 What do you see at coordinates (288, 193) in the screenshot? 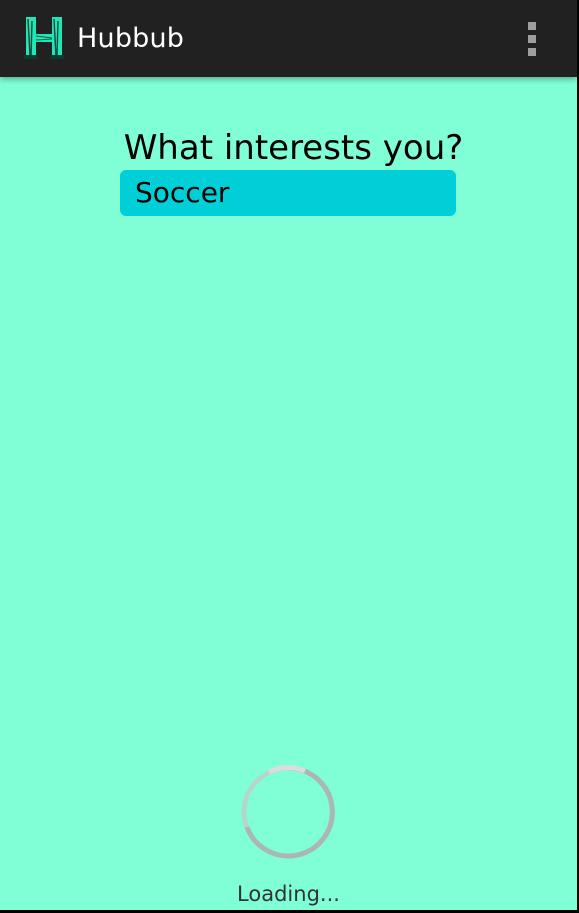
I see `interest-option-soccer: Soccer` at bounding box center [288, 193].